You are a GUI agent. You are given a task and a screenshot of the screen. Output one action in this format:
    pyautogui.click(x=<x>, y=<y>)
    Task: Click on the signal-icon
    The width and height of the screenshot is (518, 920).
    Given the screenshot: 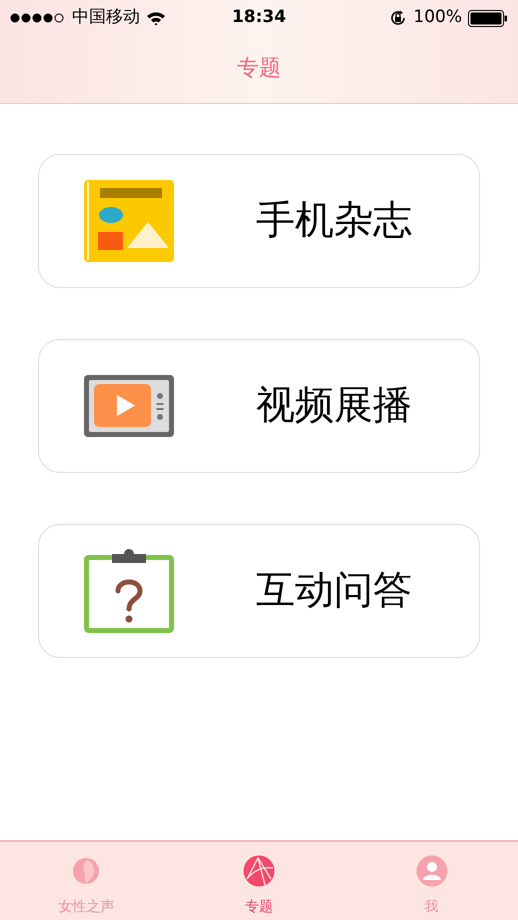 What is the action you would take?
    pyautogui.click(x=38, y=18)
    